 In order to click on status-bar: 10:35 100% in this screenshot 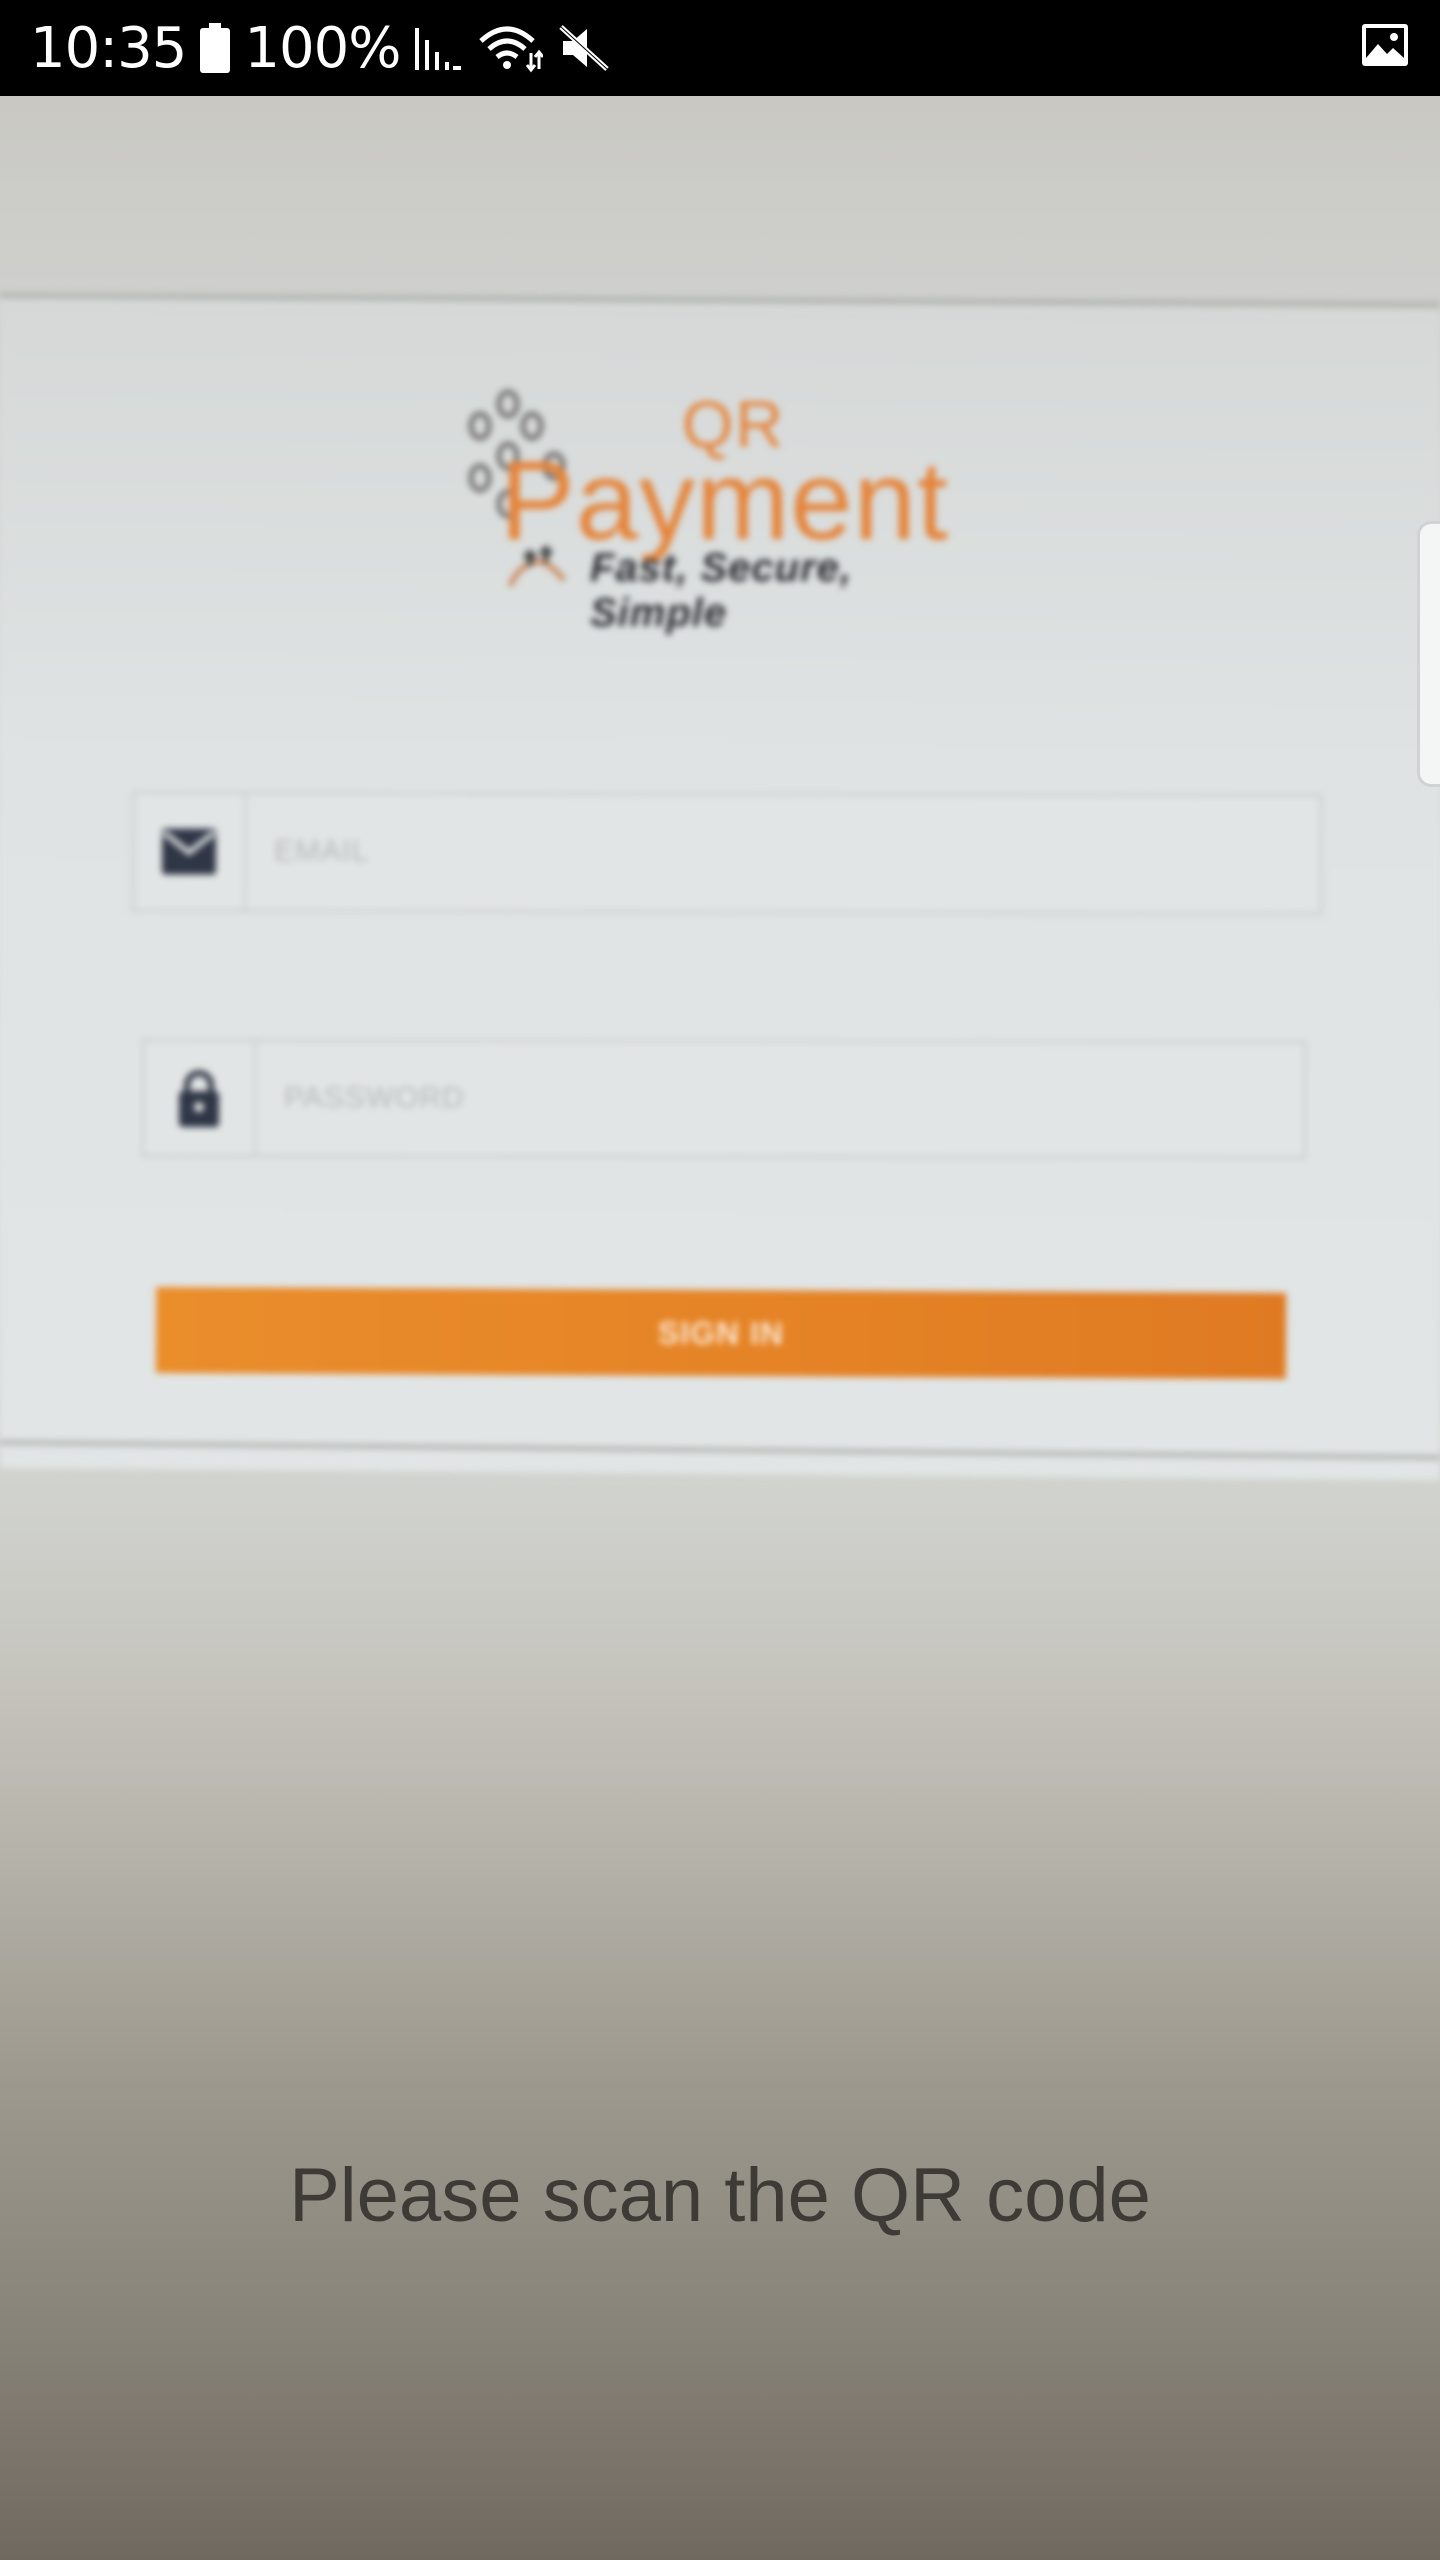, I will do `click(720, 48)`.